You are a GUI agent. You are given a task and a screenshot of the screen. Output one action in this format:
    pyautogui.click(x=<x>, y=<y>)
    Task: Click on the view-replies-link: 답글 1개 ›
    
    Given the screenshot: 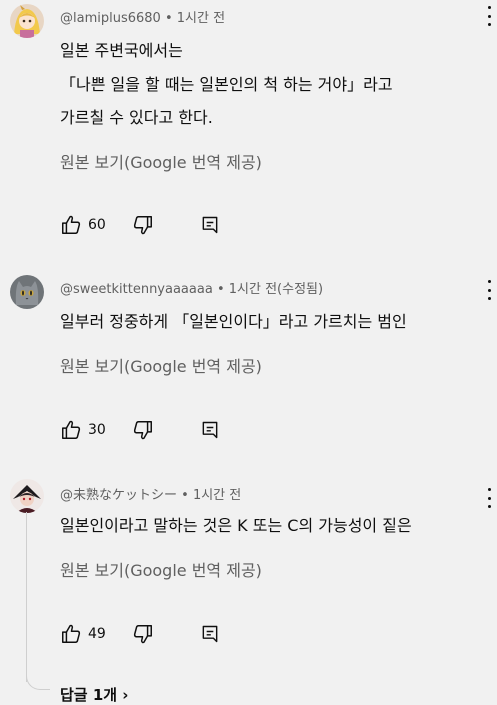 What is the action you would take?
    pyautogui.click(x=94, y=694)
    